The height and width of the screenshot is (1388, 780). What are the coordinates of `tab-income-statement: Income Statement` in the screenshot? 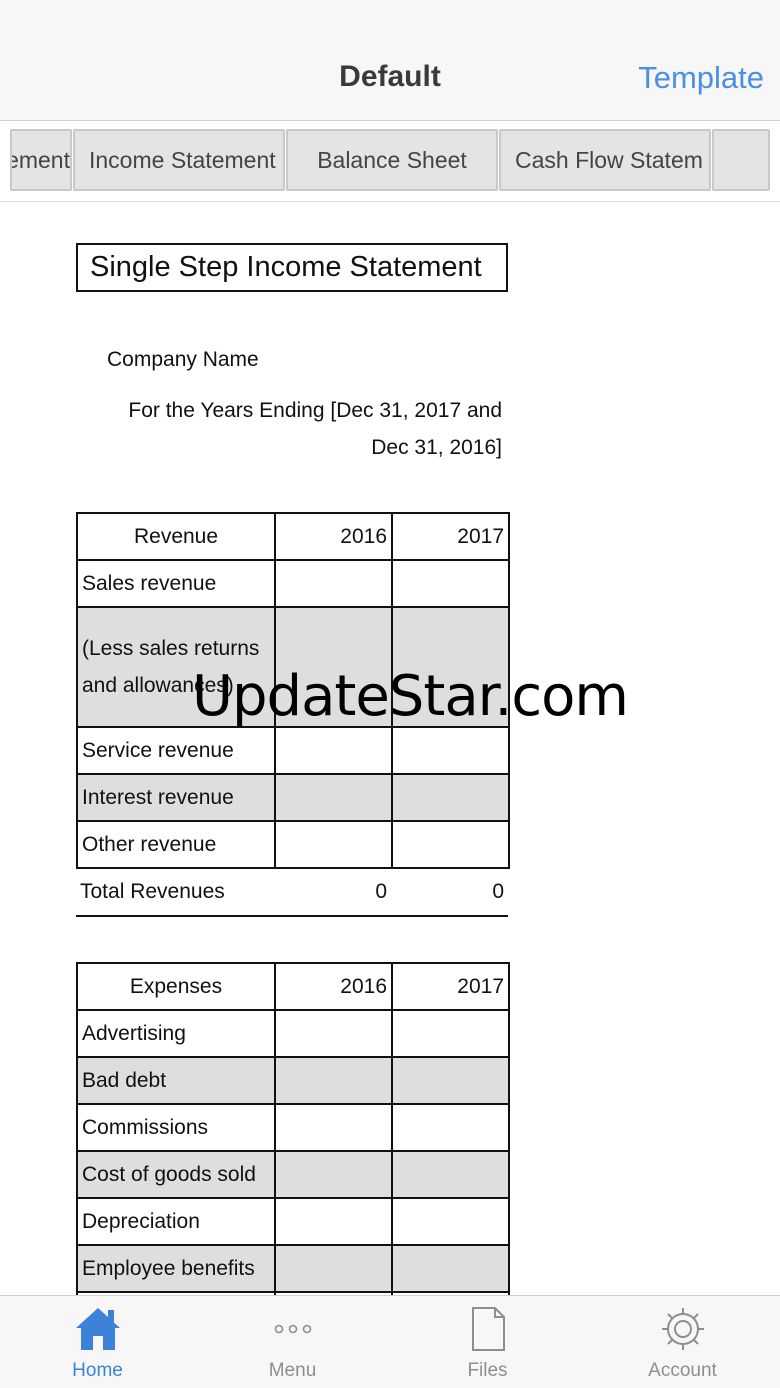 It's located at (179, 160).